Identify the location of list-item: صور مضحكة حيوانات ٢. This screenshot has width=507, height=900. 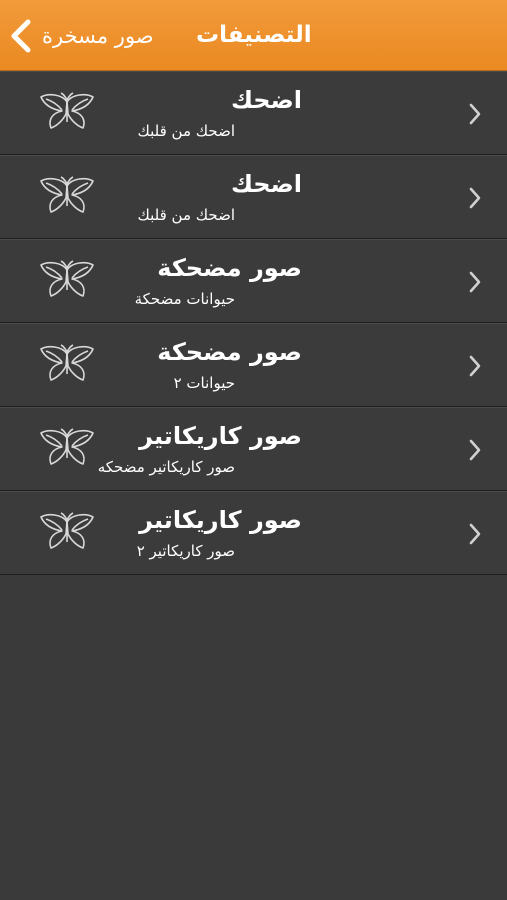
(253, 365).